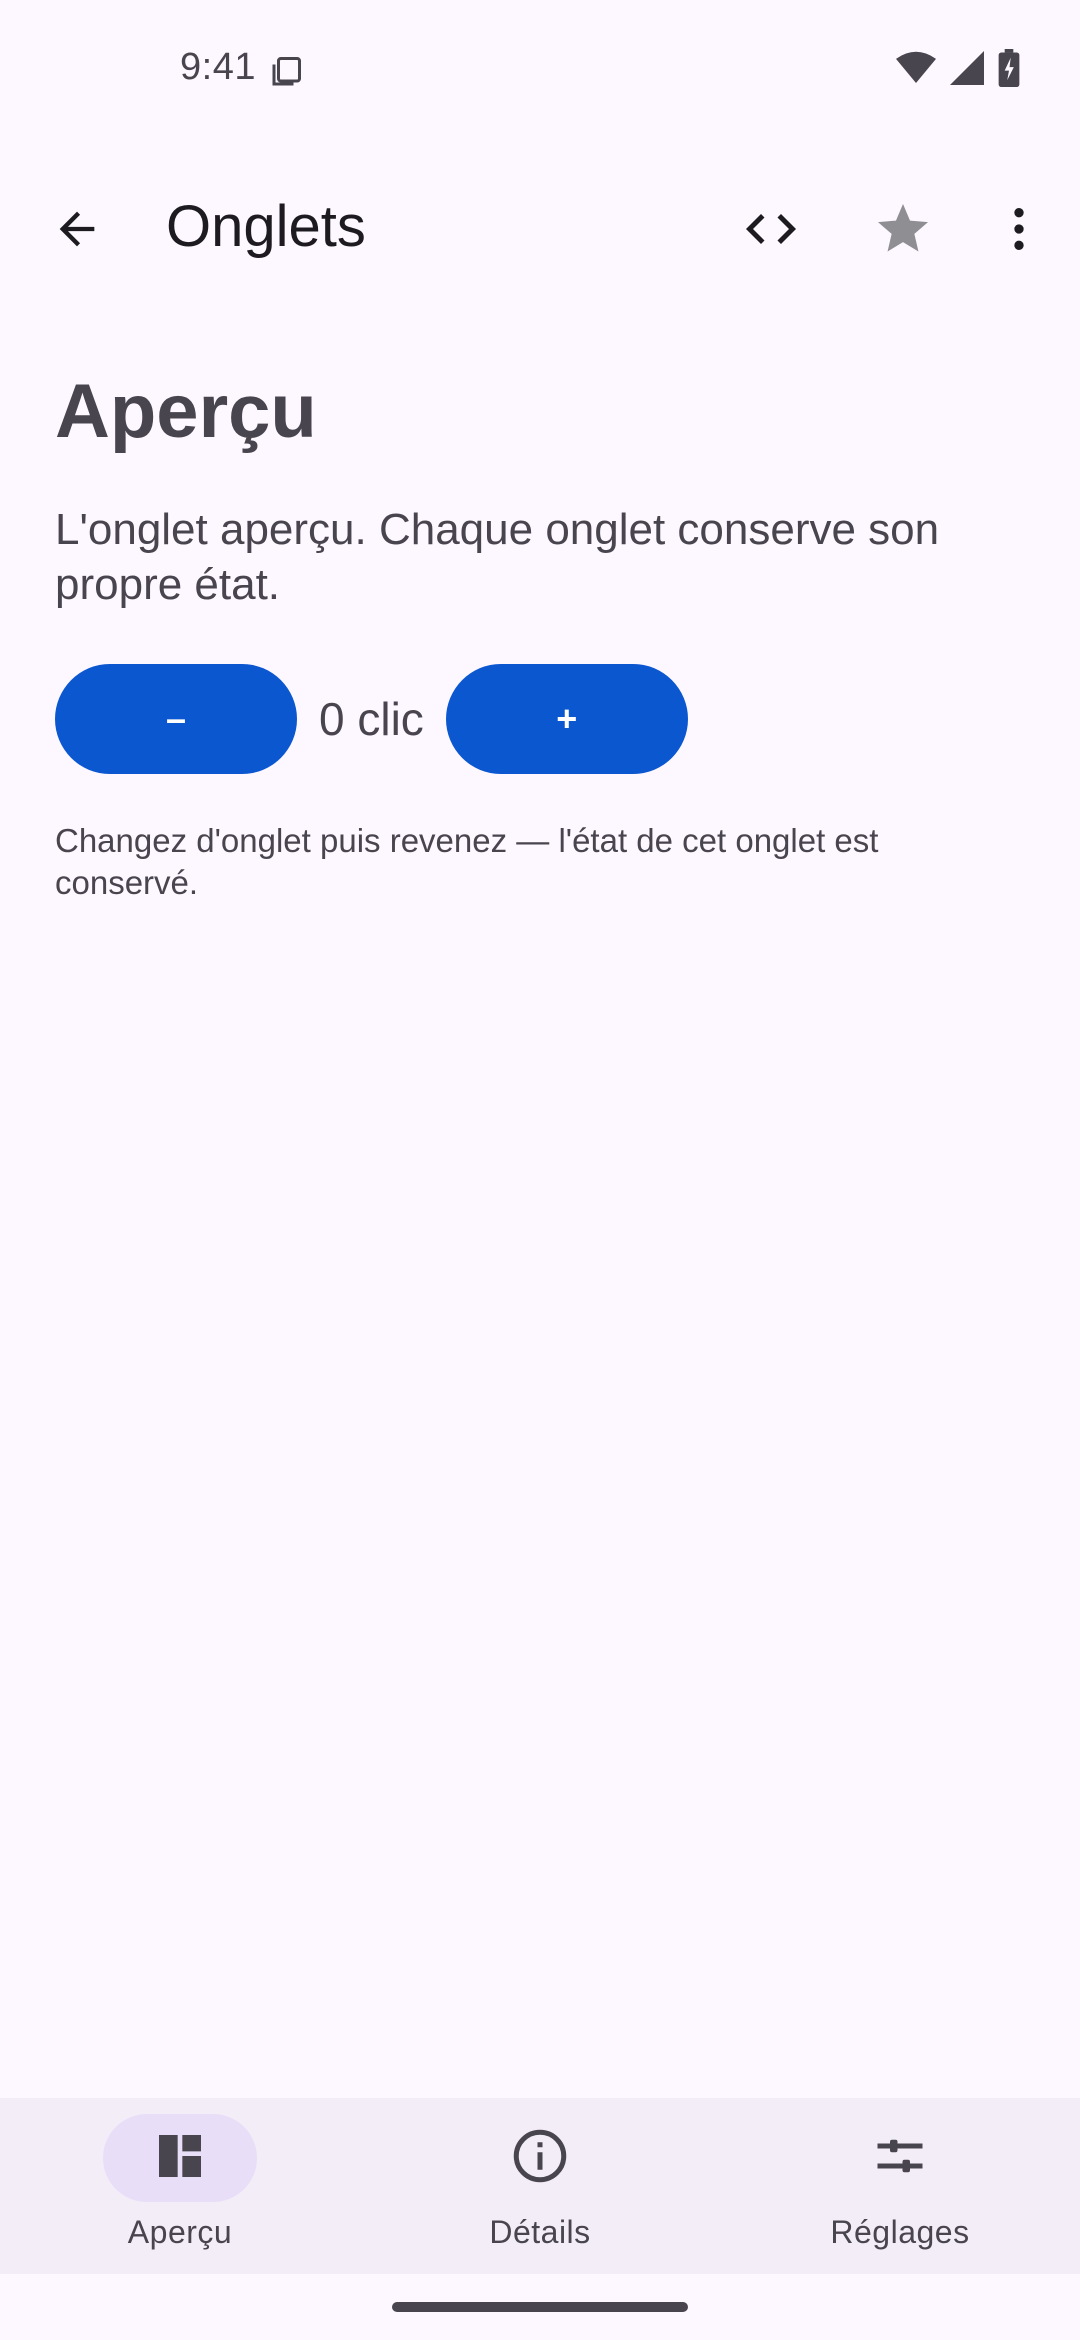 This screenshot has height=2340, width=1080. I want to click on nav-label: Détails, so click(540, 2232).